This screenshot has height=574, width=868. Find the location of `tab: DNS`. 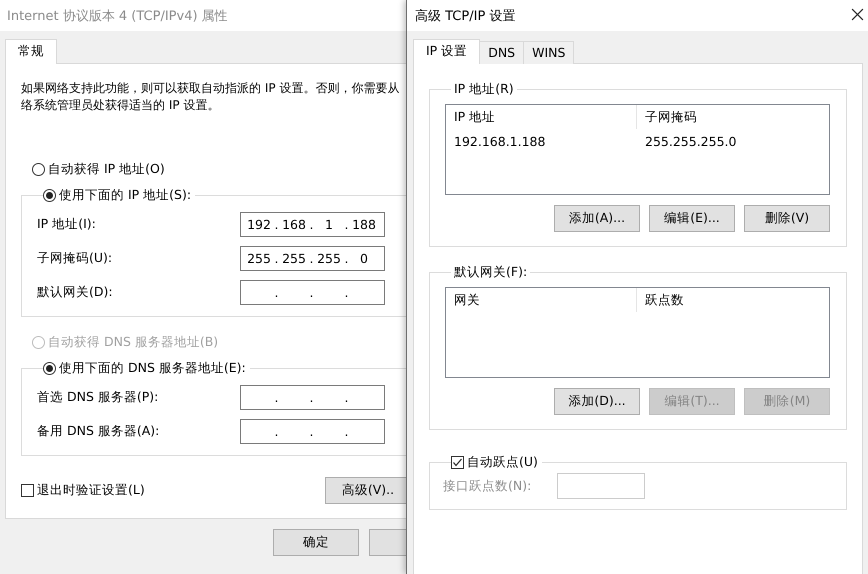

tab: DNS is located at coordinates (501, 52).